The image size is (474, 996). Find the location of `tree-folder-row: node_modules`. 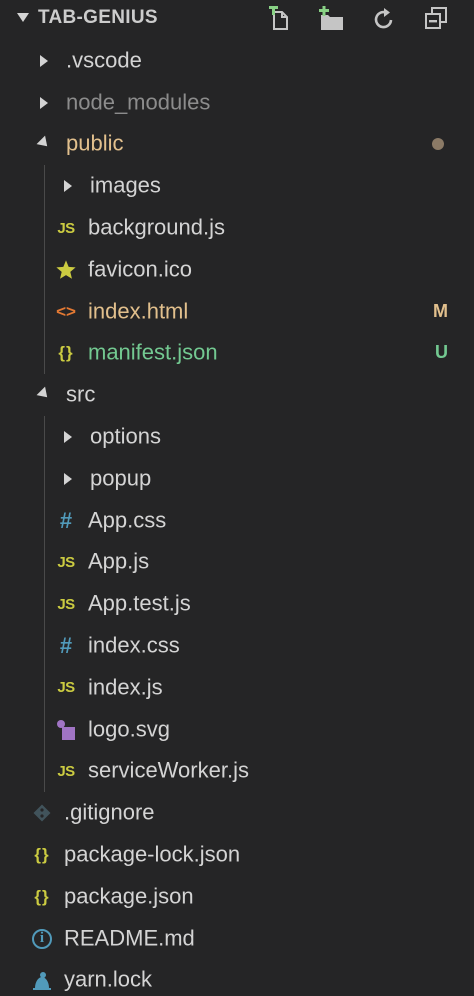

tree-folder-row: node_modules is located at coordinates (237, 103).